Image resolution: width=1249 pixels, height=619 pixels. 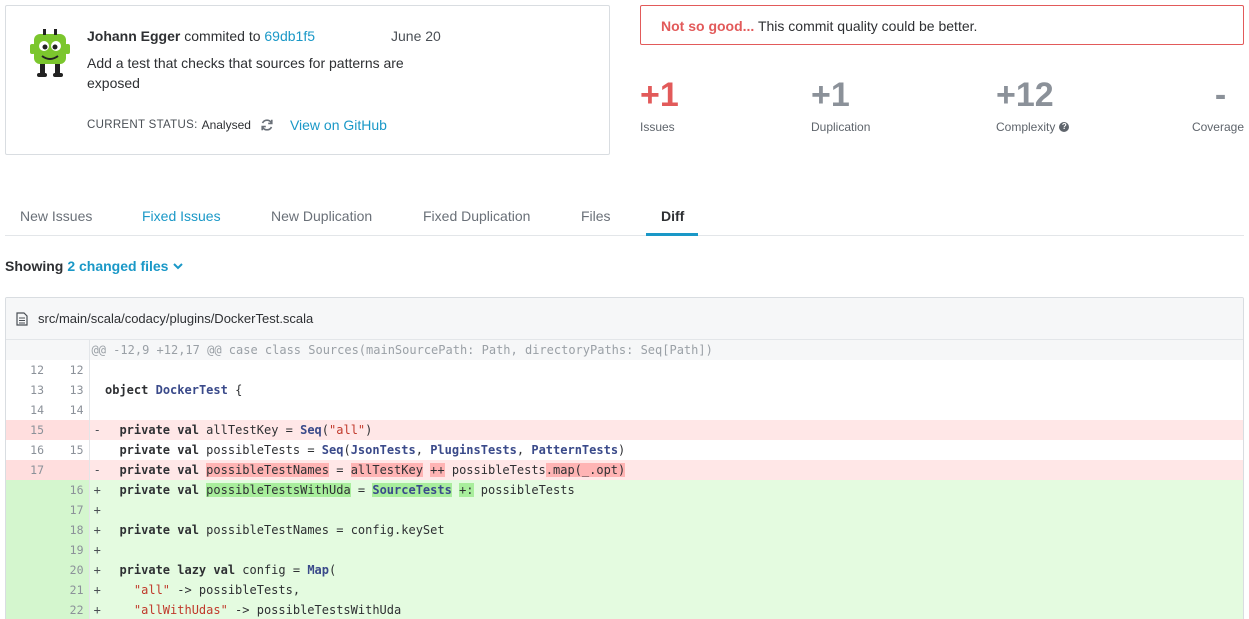 I want to click on avatar, so click(x=50, y=53).